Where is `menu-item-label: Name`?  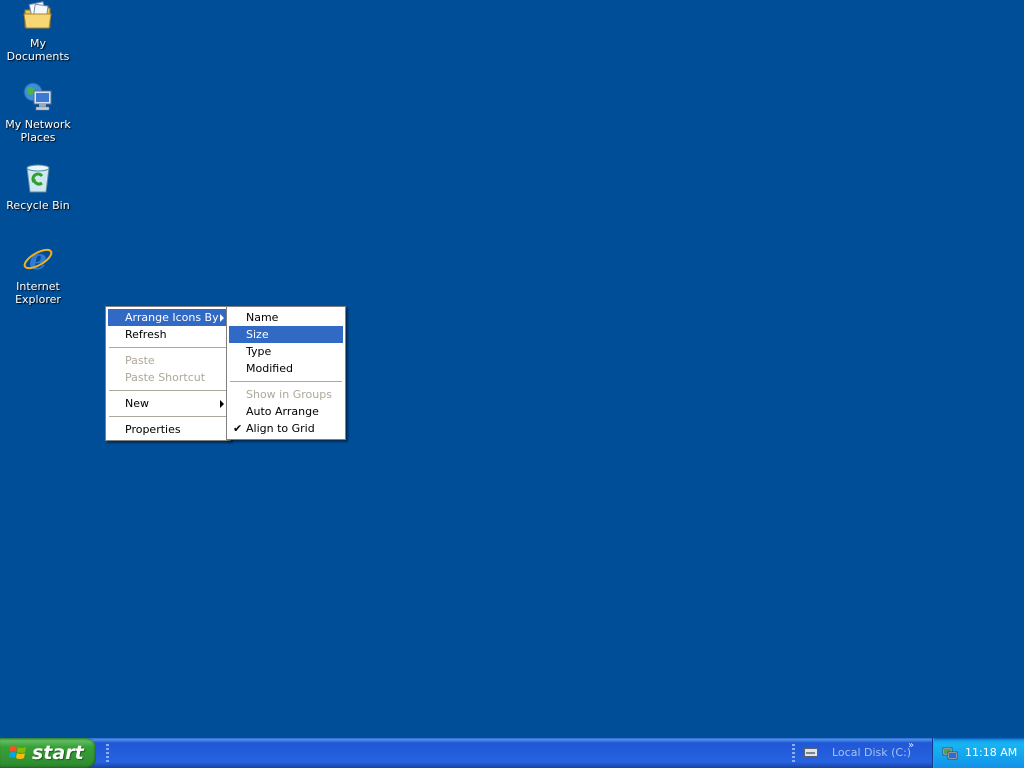
menu-item-label: Name is located at coordinates (262, 317).